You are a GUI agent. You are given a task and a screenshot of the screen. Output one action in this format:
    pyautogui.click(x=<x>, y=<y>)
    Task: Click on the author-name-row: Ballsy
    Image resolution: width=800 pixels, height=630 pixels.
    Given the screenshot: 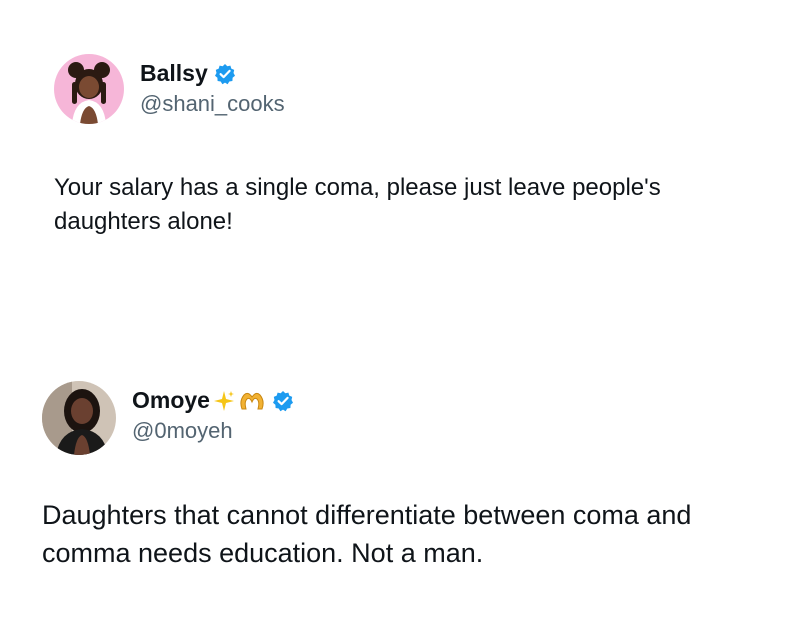 What is the action you would take?
    pyautogui.click(x=188, y=73)
    